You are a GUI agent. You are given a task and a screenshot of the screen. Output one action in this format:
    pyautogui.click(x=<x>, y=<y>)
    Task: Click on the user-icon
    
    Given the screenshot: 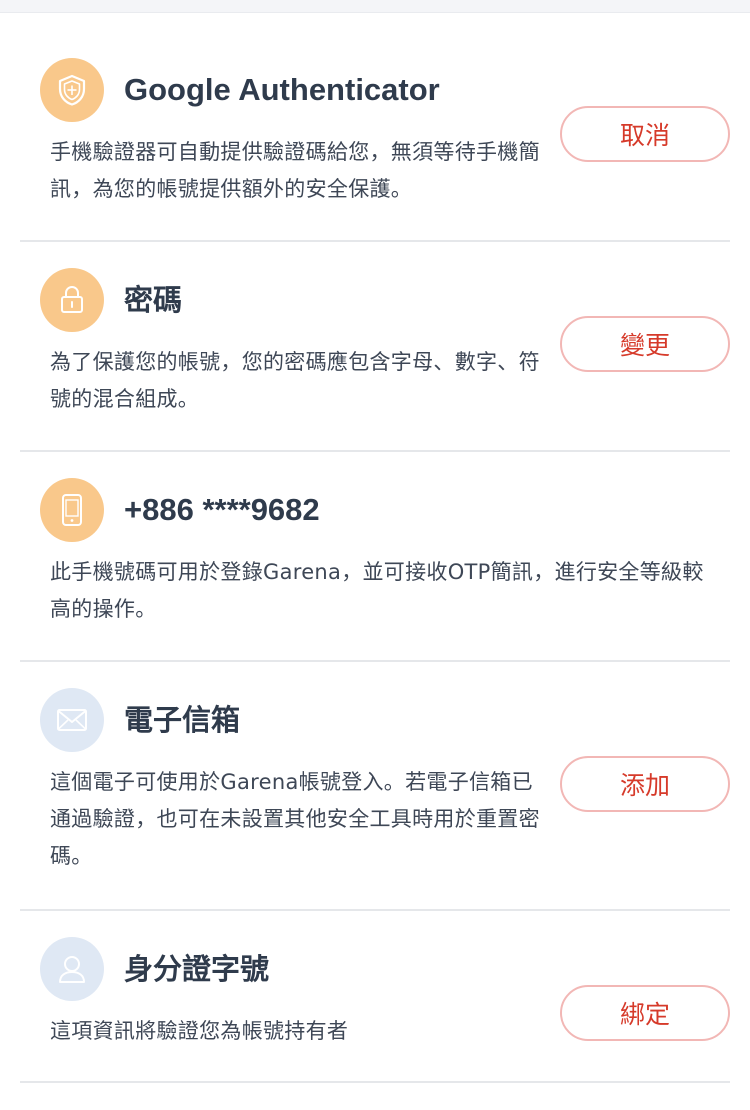 What is the action you would take?
    pyautogui.click(x=72, y=969)
    